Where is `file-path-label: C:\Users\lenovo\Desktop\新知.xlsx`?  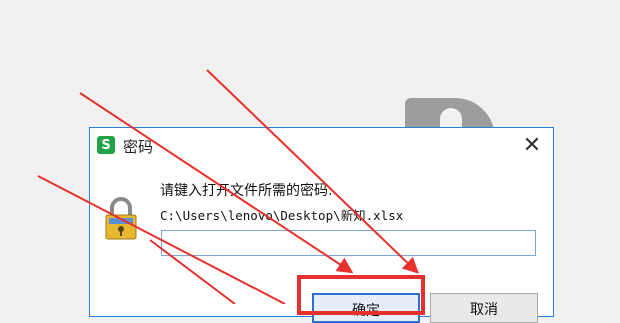 file-path-label: C:\Users\lenovo\Desktop\新知.xlsx is located at coordinates (282, 215).